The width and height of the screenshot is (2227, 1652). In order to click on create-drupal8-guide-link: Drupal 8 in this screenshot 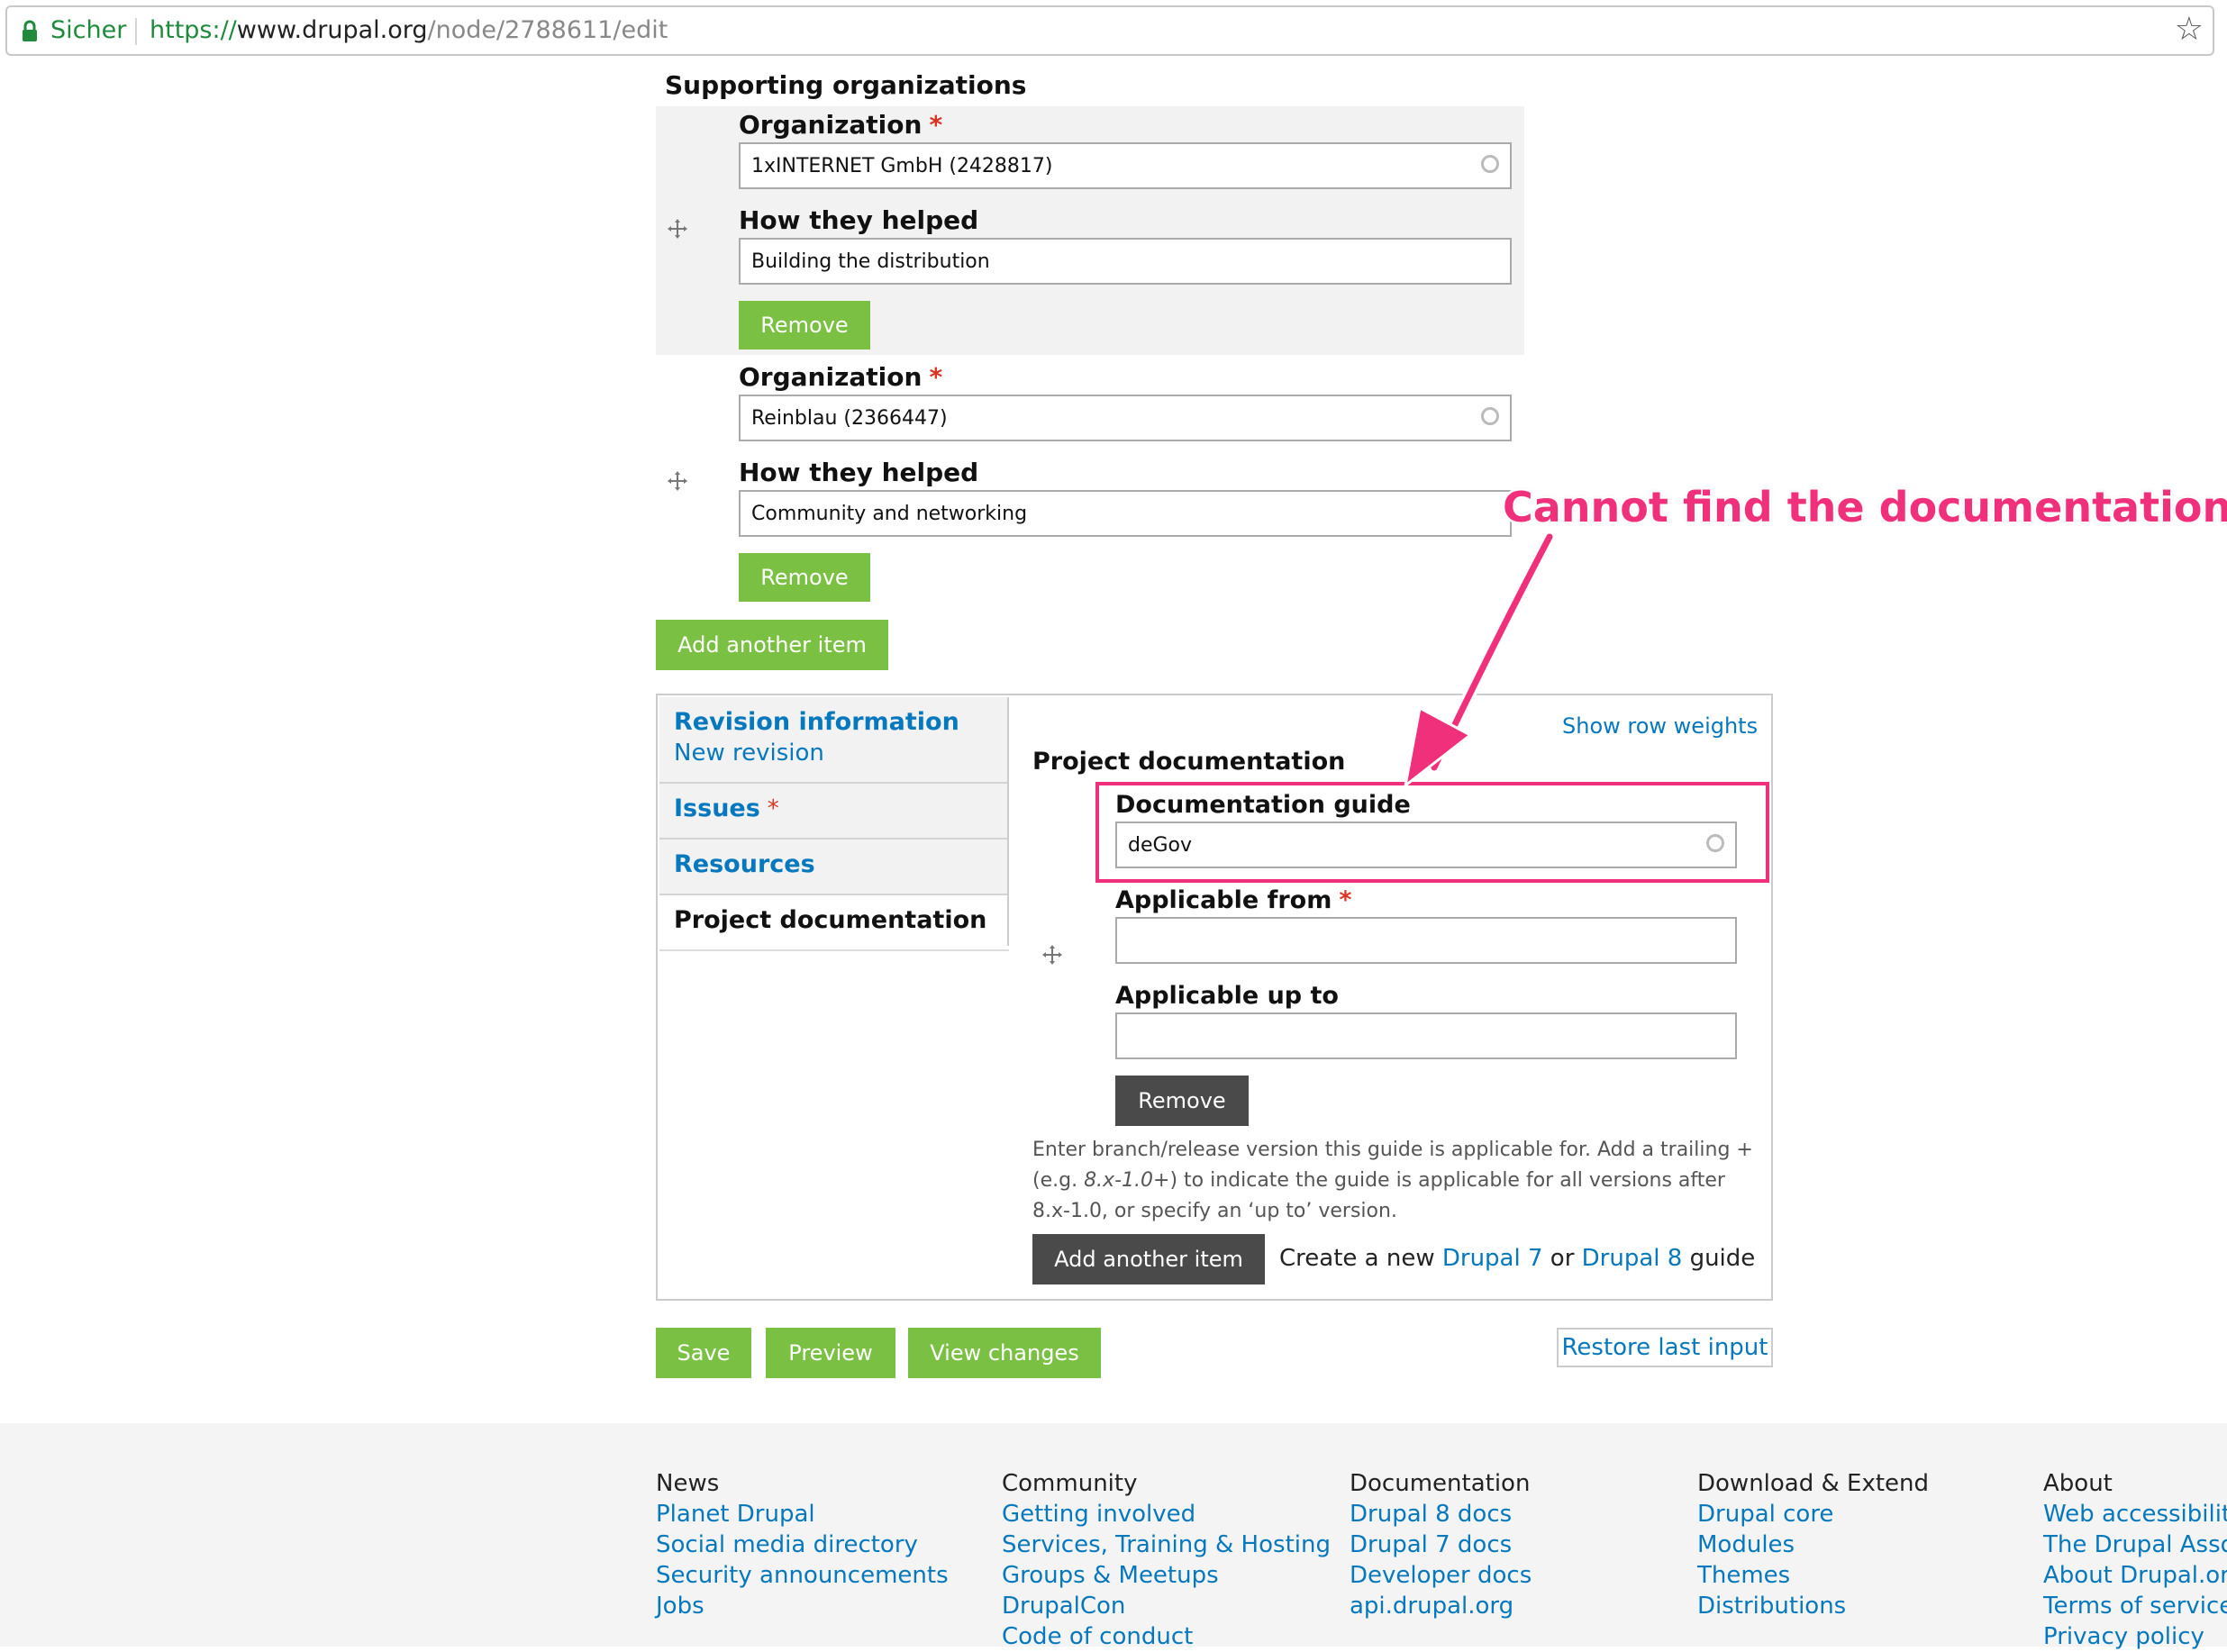, I will do `click(1632, 1258)`.